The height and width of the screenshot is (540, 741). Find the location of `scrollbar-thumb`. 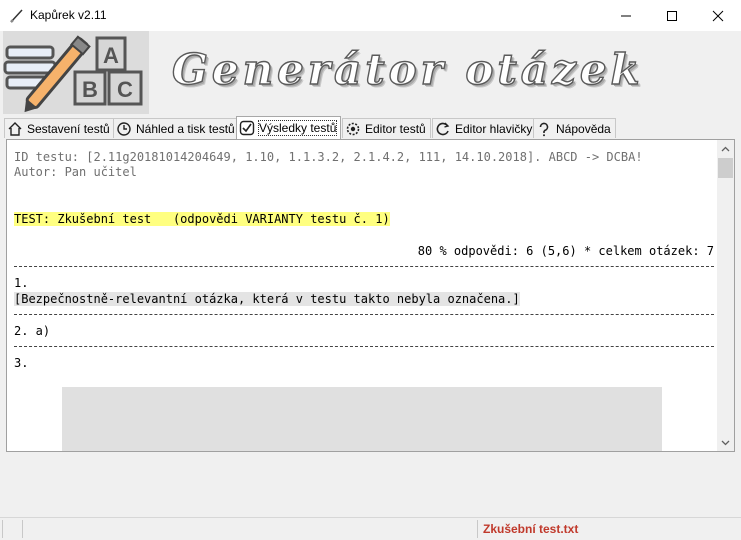

scrollbar-thumb is located at coordinates (725, 168).